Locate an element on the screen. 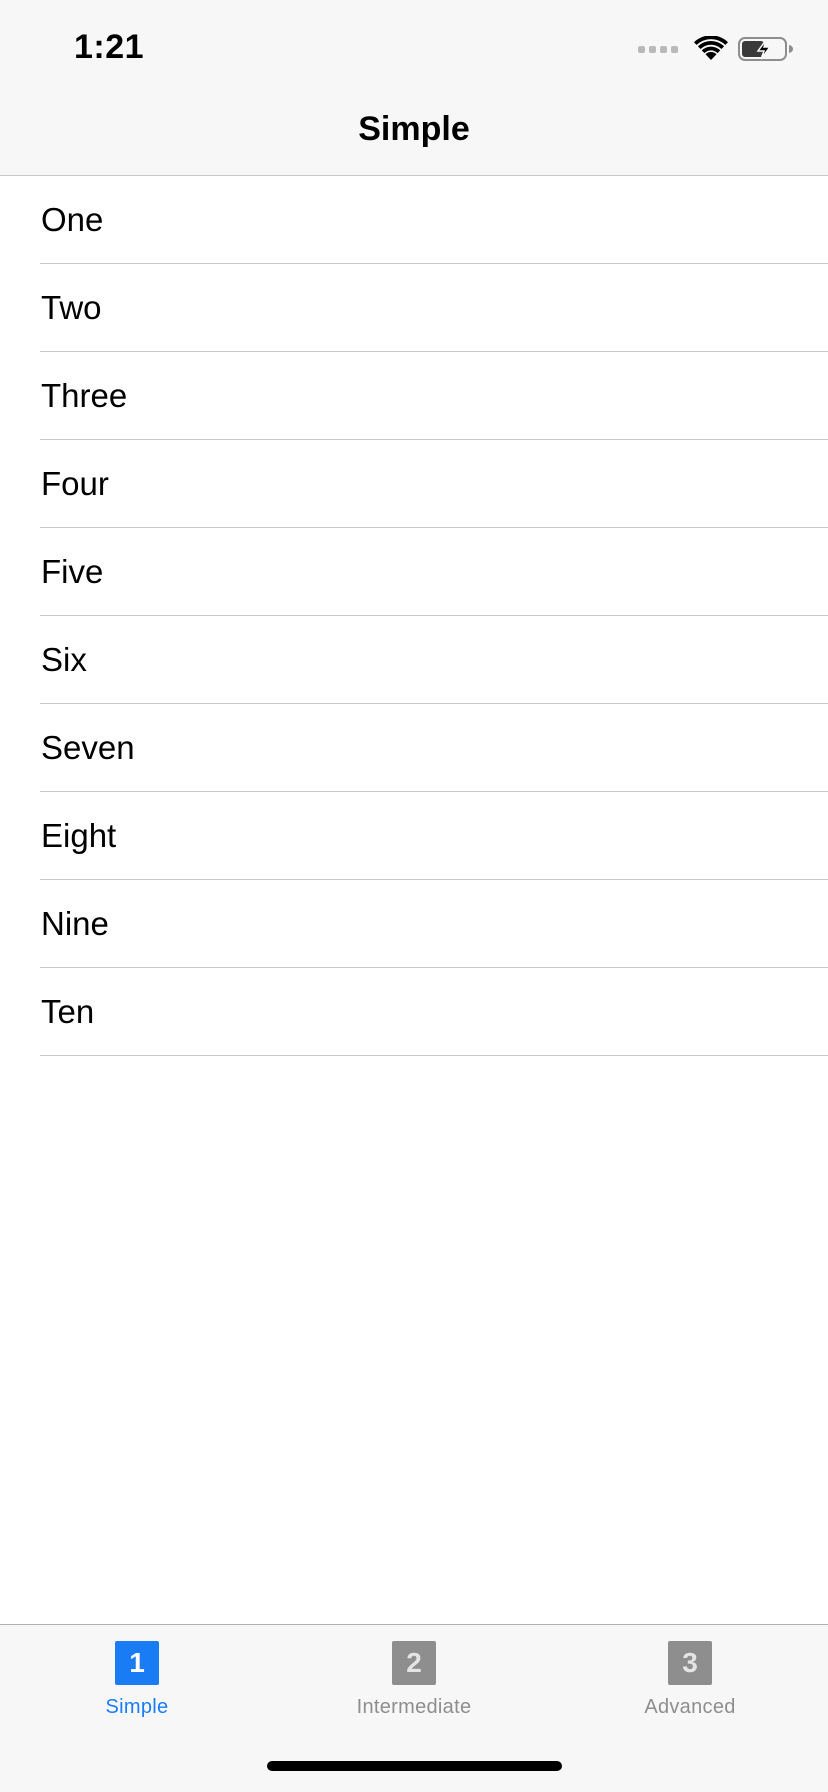 This screenshot has height=1792, width=828. status-icons is located at coordinates (716, 49).